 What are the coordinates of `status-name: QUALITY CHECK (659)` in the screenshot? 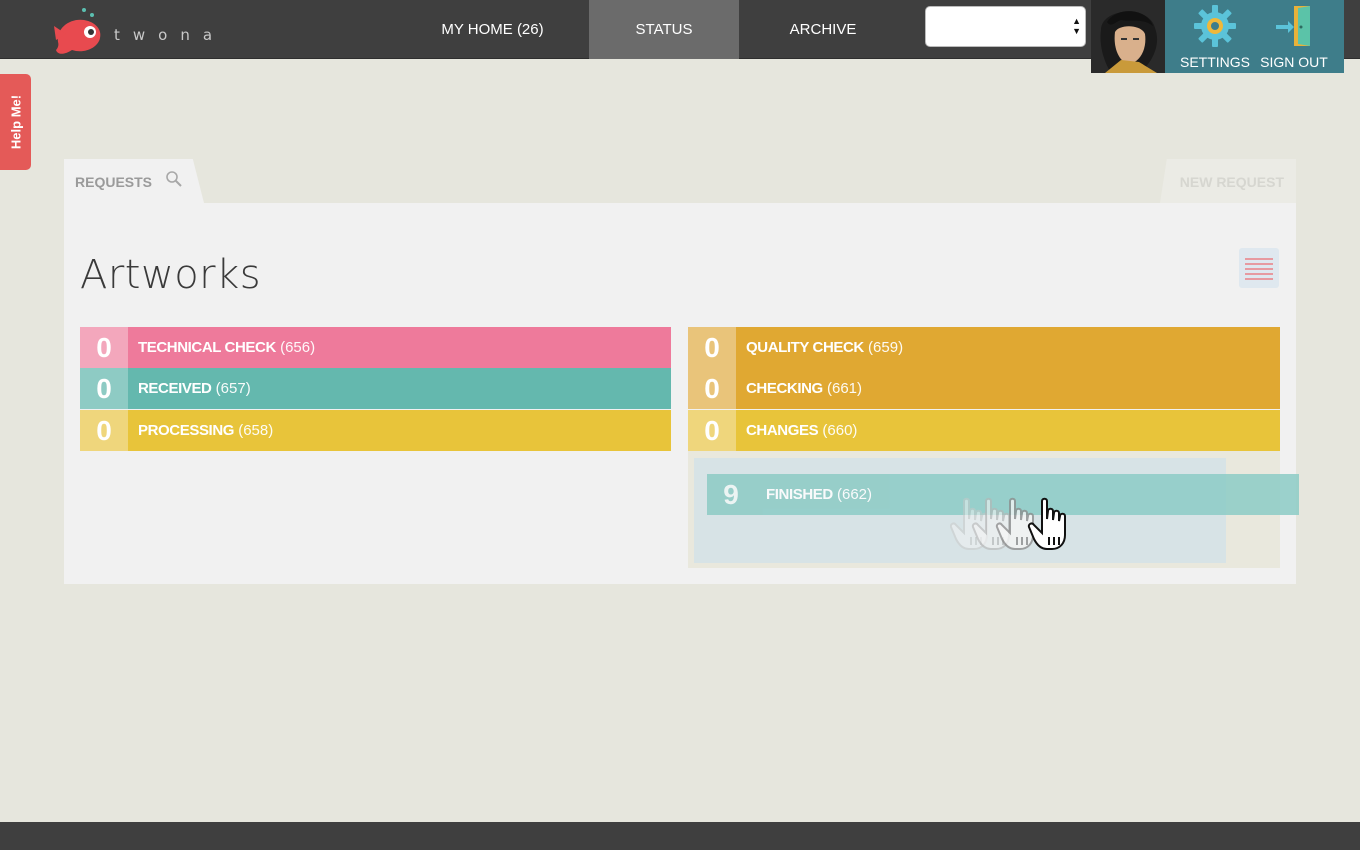 It's located at (824, 347).